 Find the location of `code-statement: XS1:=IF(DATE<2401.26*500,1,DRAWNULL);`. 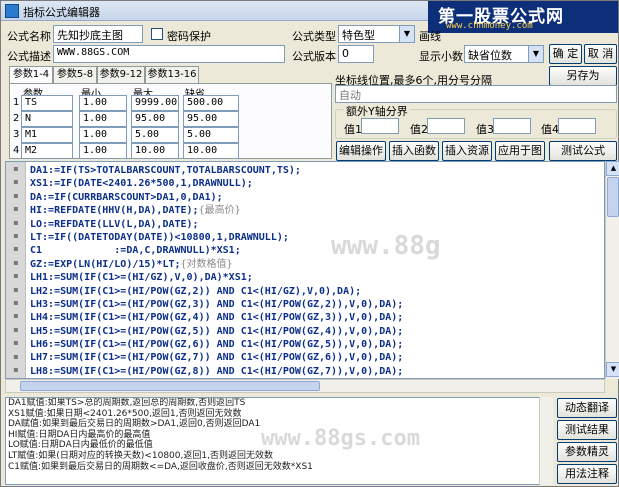

code-statement: XS1:=IF(DATE<2401.26*500,1,DRAWNULL); is located at coordinates (141, 184).